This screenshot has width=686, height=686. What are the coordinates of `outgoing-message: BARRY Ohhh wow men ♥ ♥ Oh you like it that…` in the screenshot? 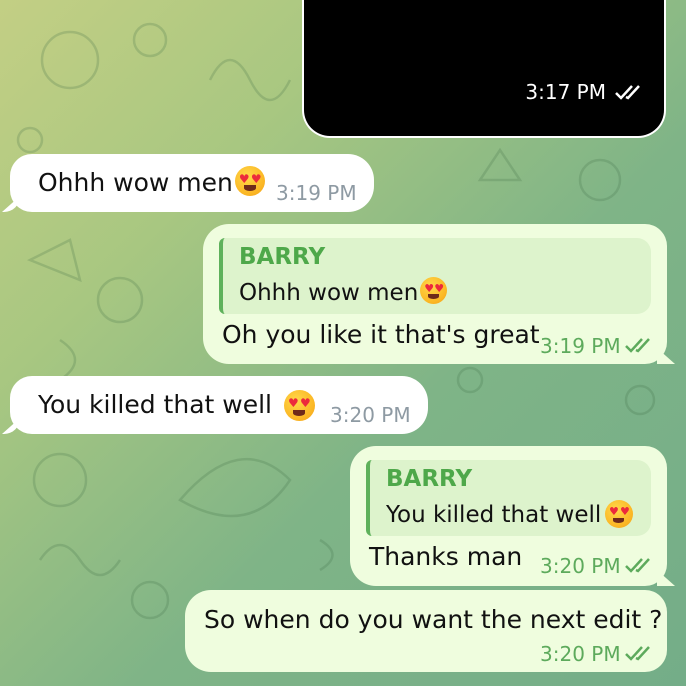 It's located at (435, 294).